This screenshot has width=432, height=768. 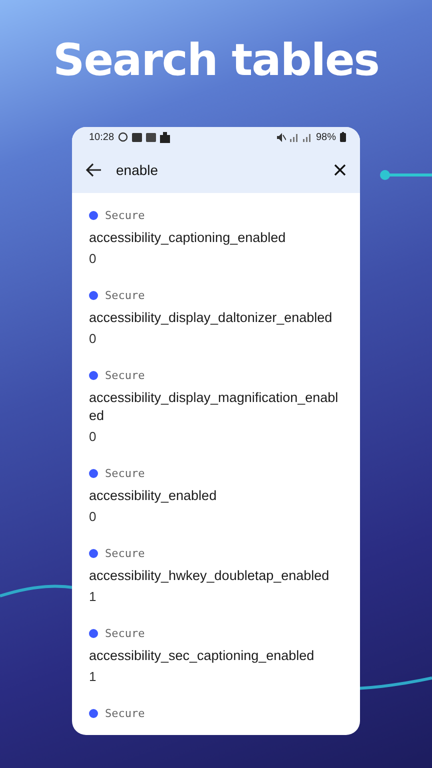 I want to click on battery-level: 98%, so click(x=326, y=137).